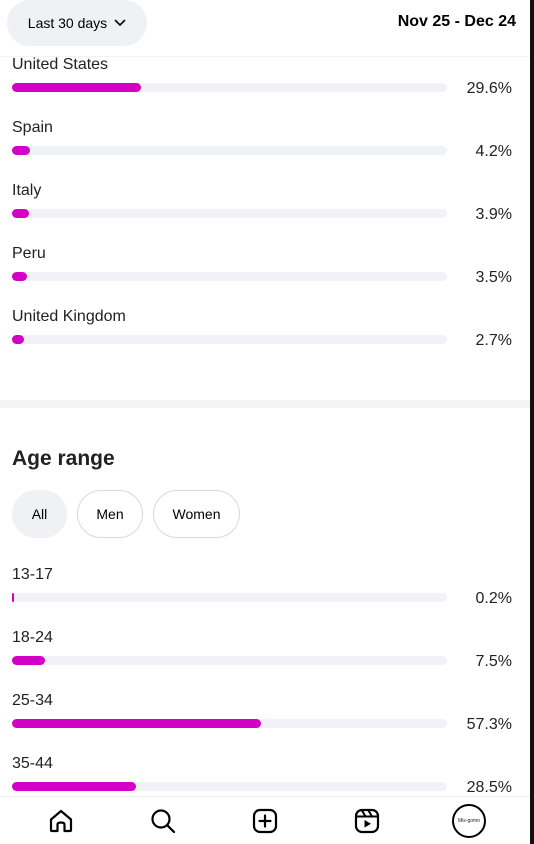  Describe the element at coordinates (493, 661) in the screenshot. I see `percent-value: 7.5%` at that location.